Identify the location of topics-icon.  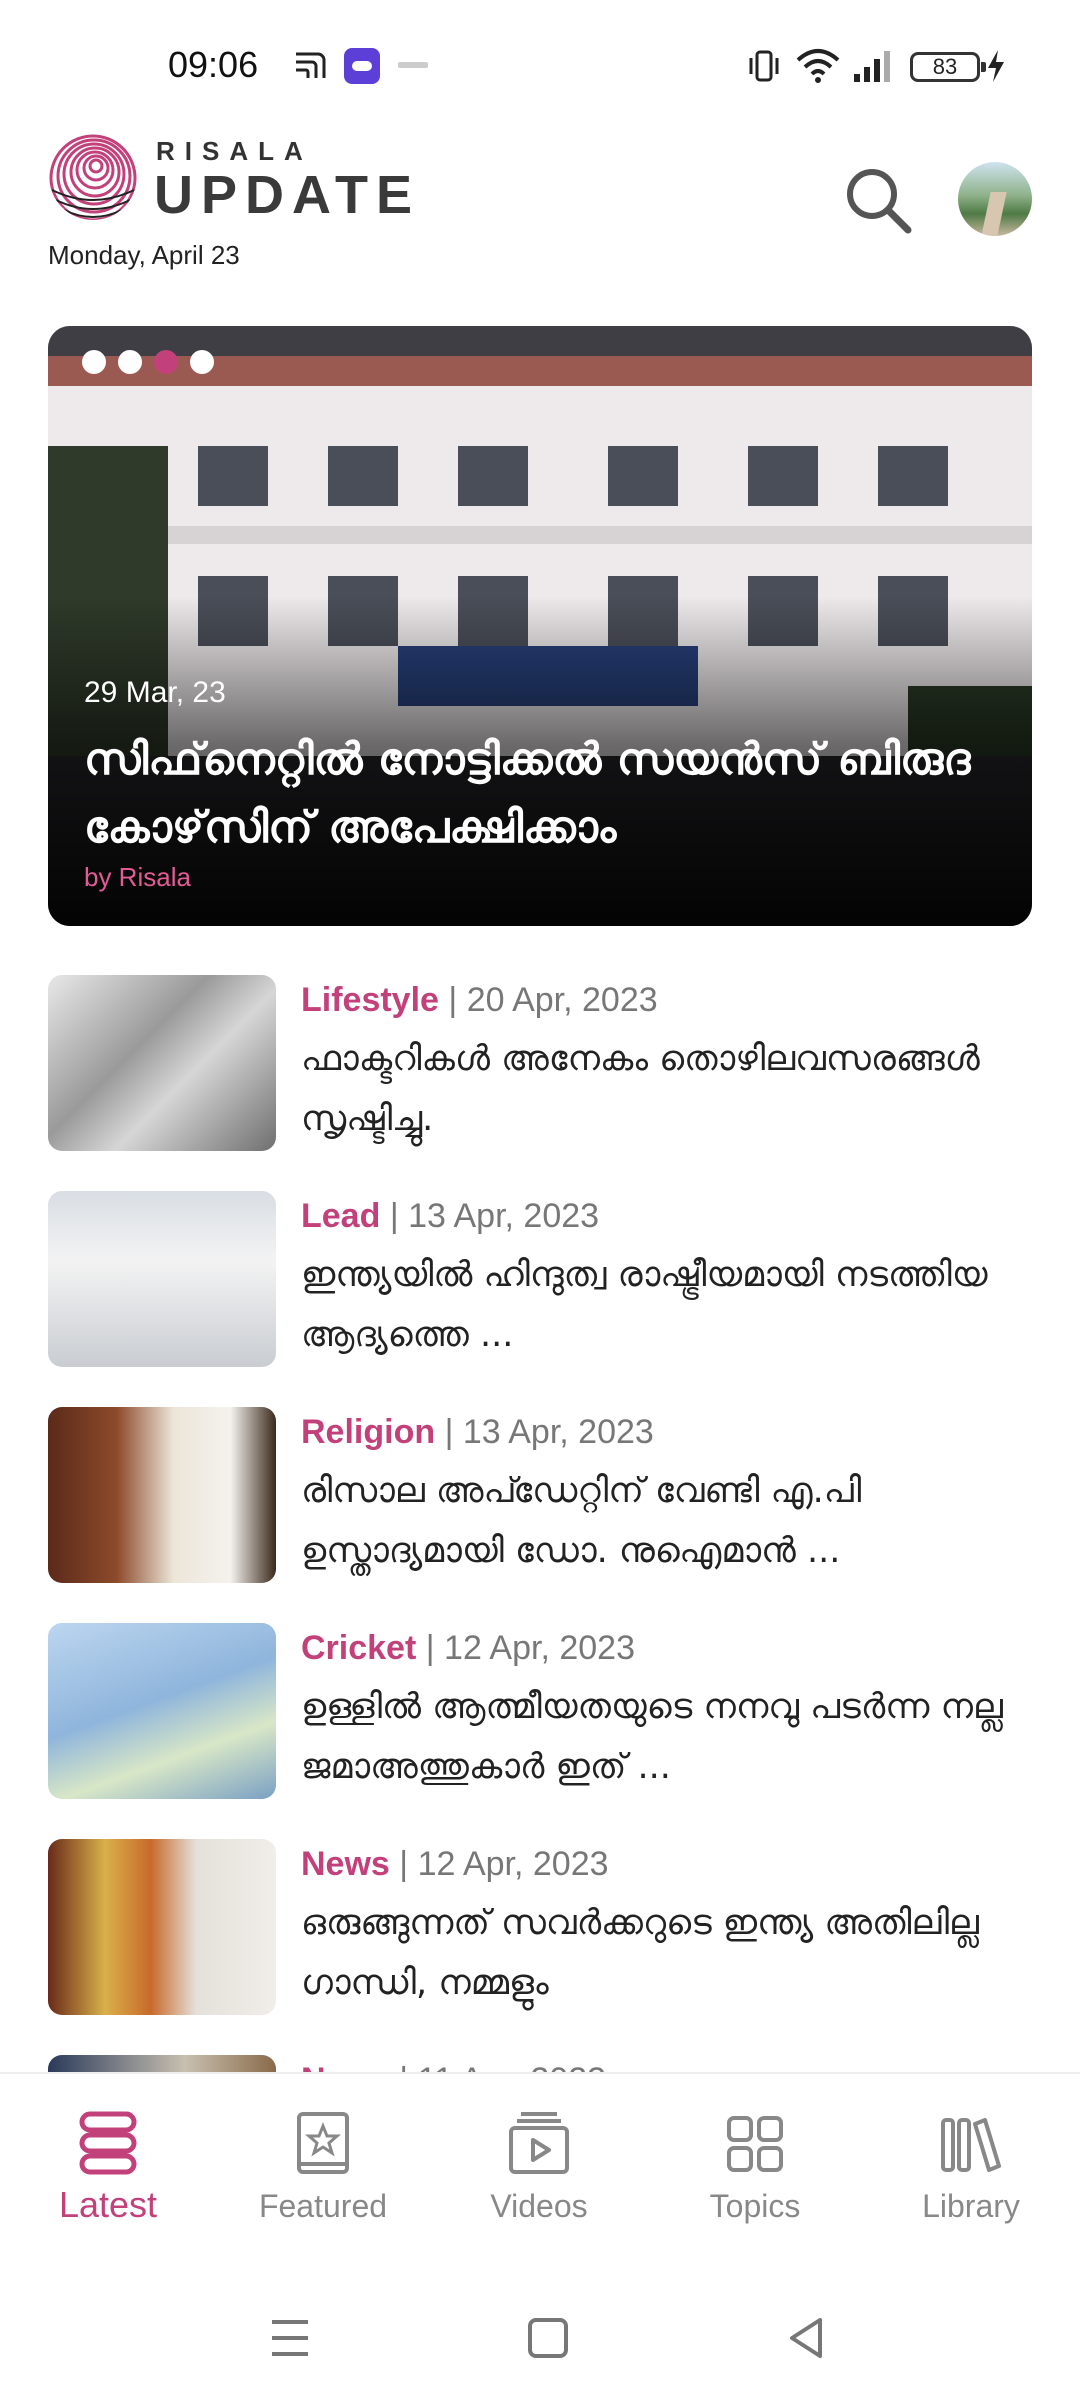
(755, 2144).